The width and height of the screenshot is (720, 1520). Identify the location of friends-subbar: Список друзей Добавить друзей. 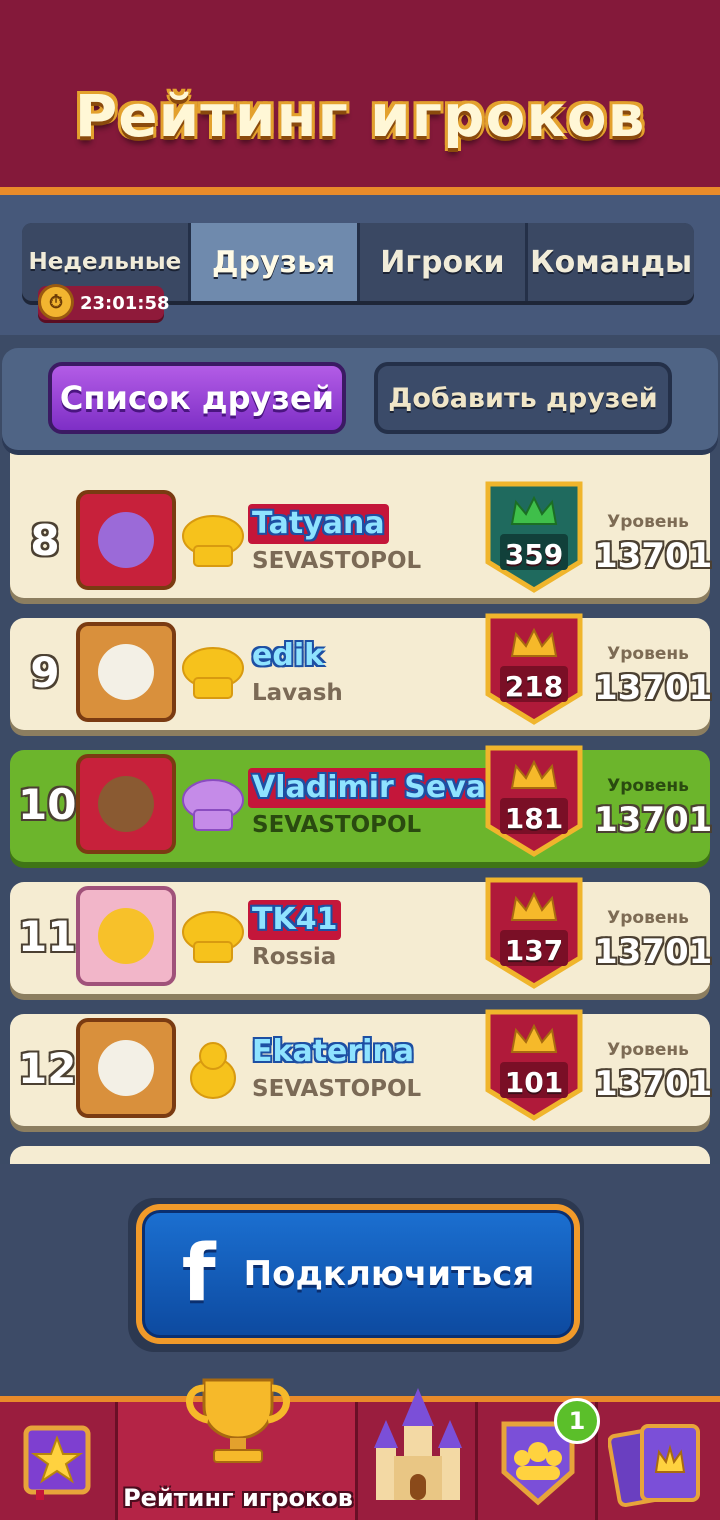
(360, 399).